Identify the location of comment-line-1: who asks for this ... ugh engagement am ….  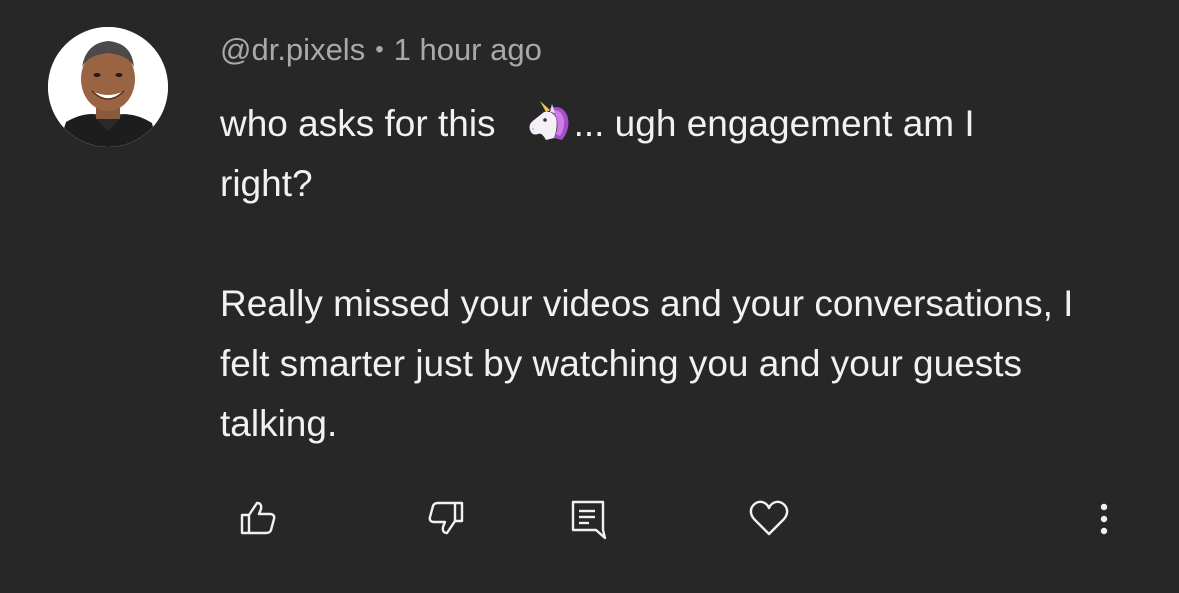
(670, 124).